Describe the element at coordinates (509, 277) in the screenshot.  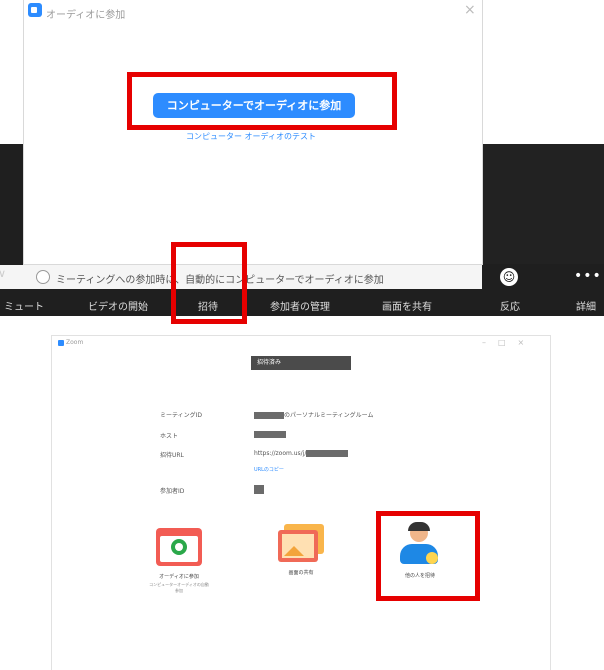
I see `reaction-icon: ☺` at that location.